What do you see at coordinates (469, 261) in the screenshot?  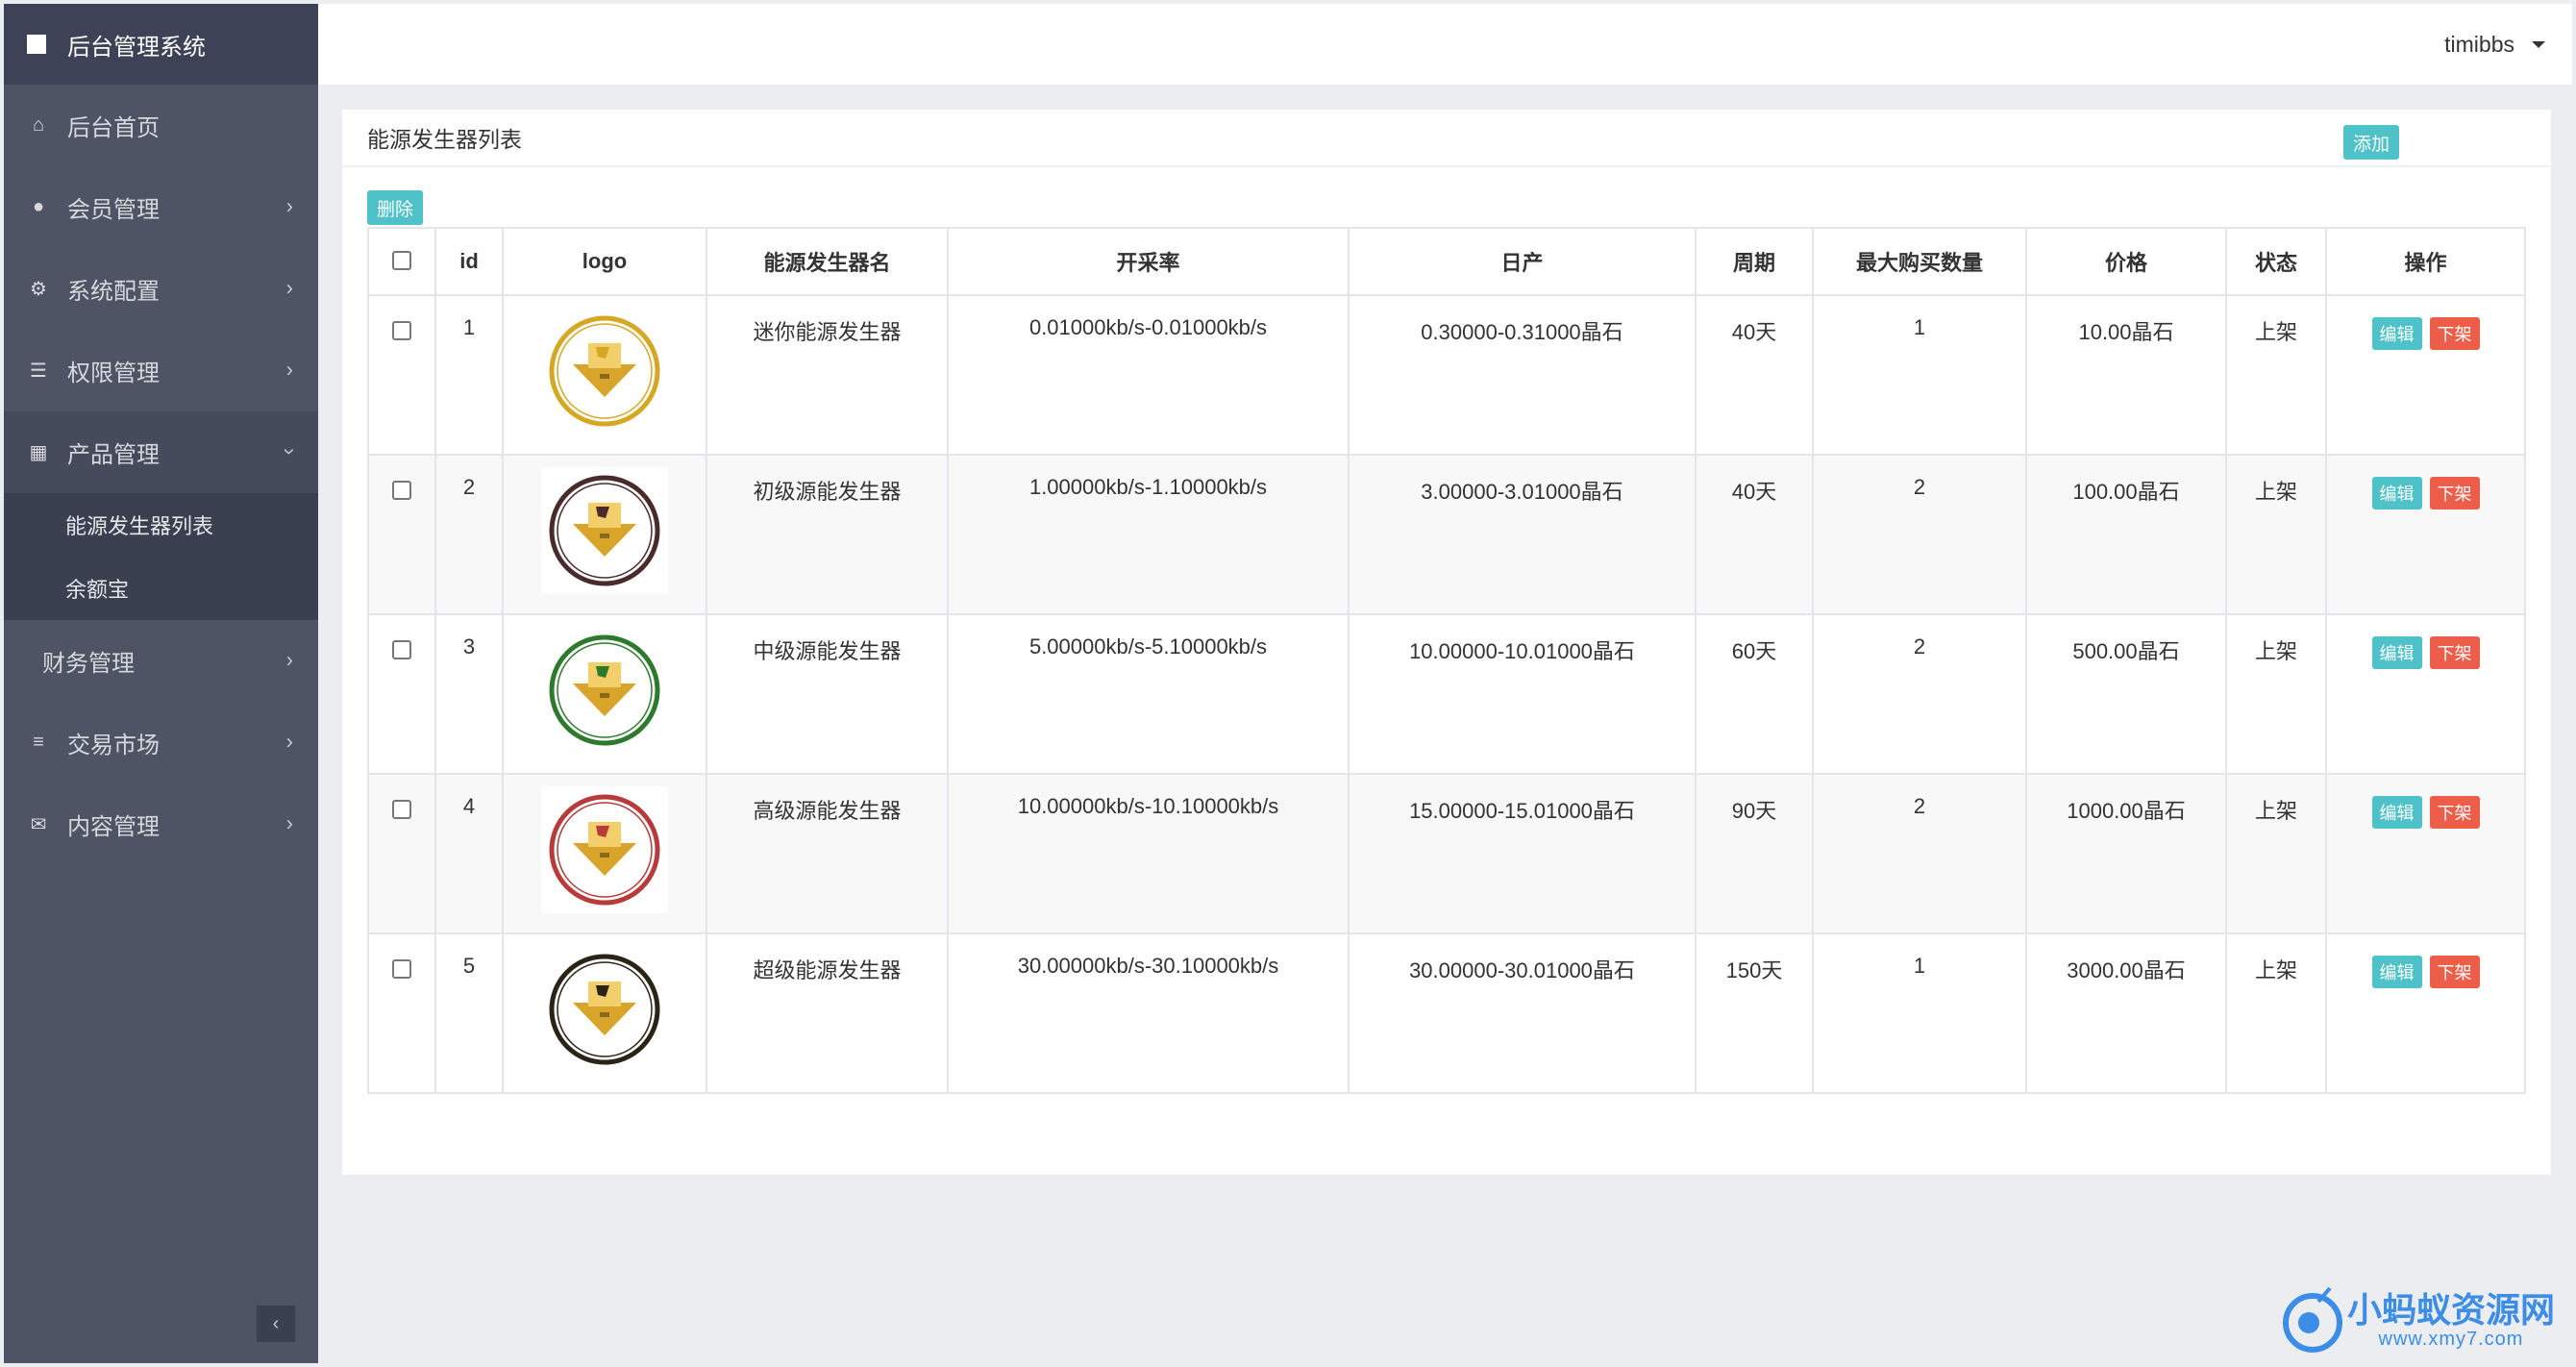 I see `column-header: id` at bounding box center [469, 261].